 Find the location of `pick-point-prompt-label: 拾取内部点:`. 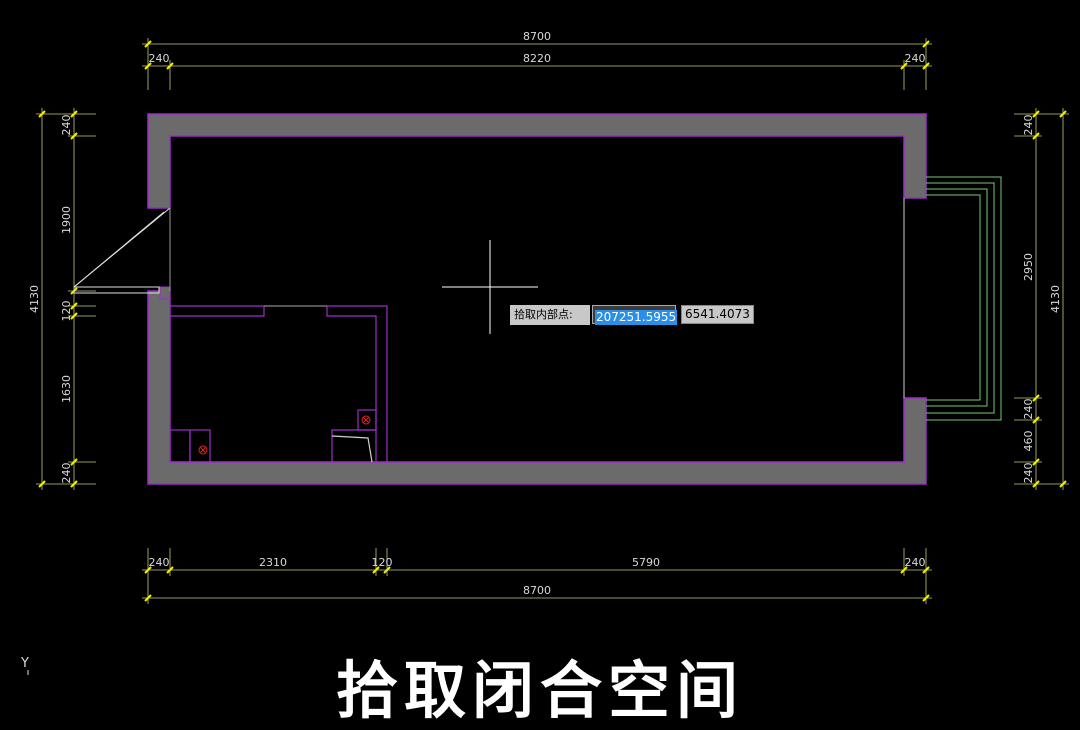

pick-point-prompt-label: 拾取内部点: is located at coordinates (550, 315).